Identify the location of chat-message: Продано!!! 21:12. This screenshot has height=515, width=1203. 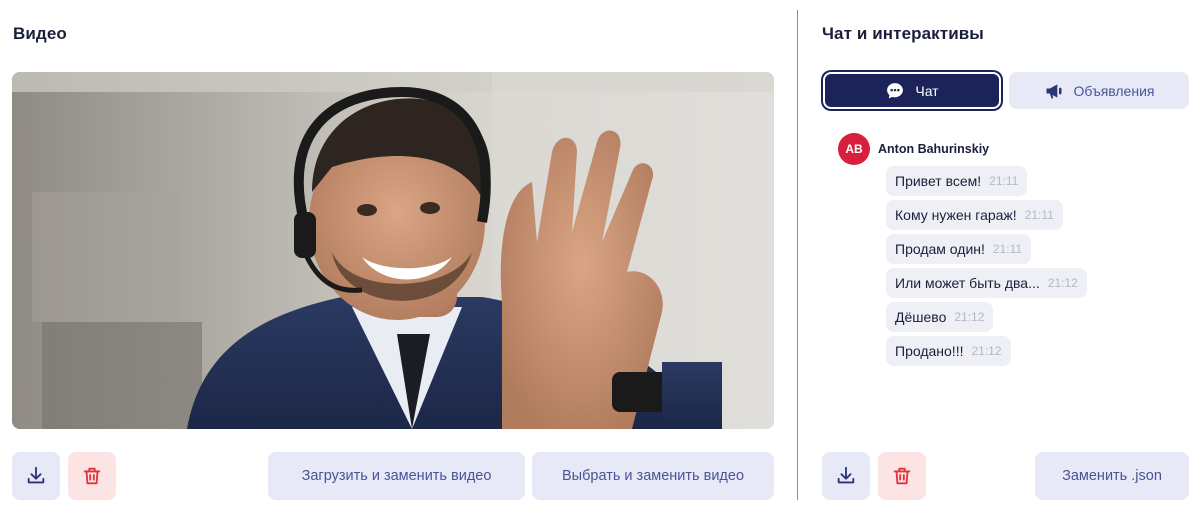
(948, 351).